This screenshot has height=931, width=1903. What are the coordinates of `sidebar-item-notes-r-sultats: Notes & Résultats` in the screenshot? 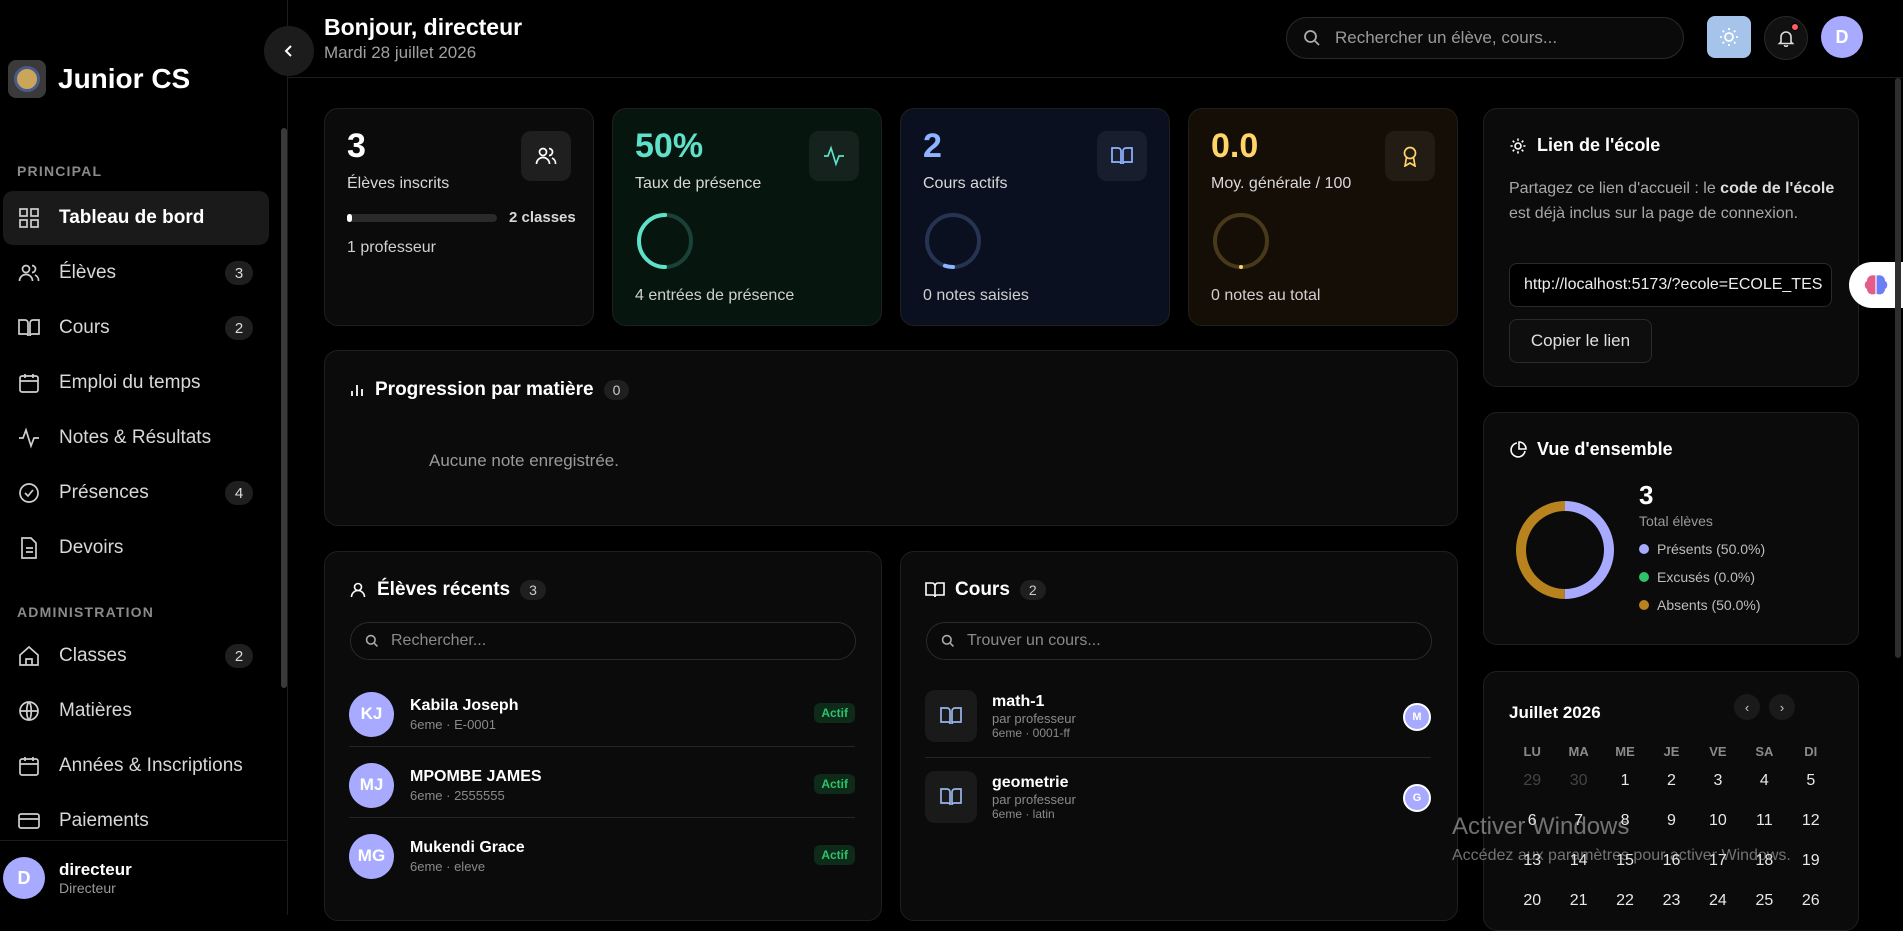 It's located at (136, 438).